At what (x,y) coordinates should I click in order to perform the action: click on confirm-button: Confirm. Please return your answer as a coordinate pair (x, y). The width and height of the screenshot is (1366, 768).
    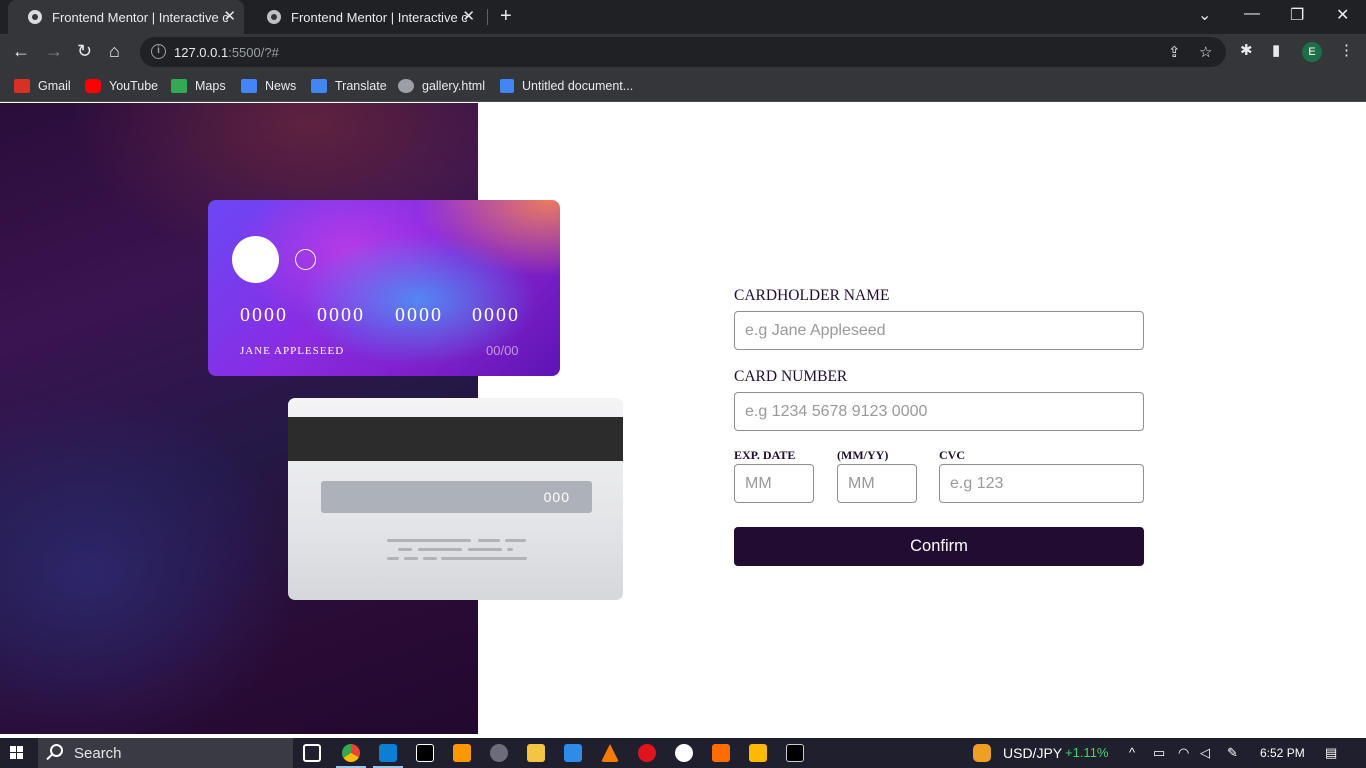
    Looking at the image, I should click on (939, 546).